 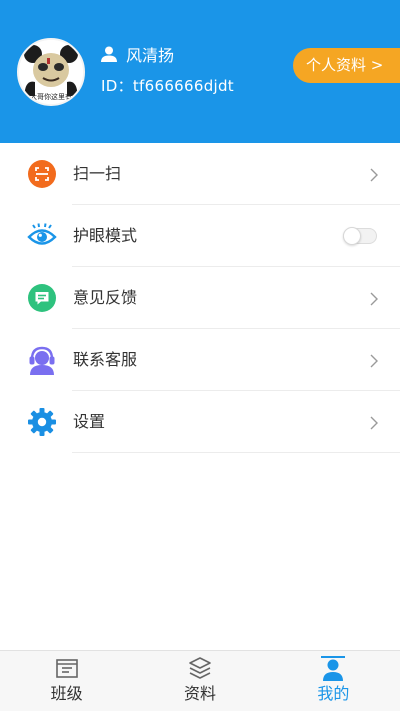 I want to click on menu-item-label: 扫一扫, so click(x=97, y=173).